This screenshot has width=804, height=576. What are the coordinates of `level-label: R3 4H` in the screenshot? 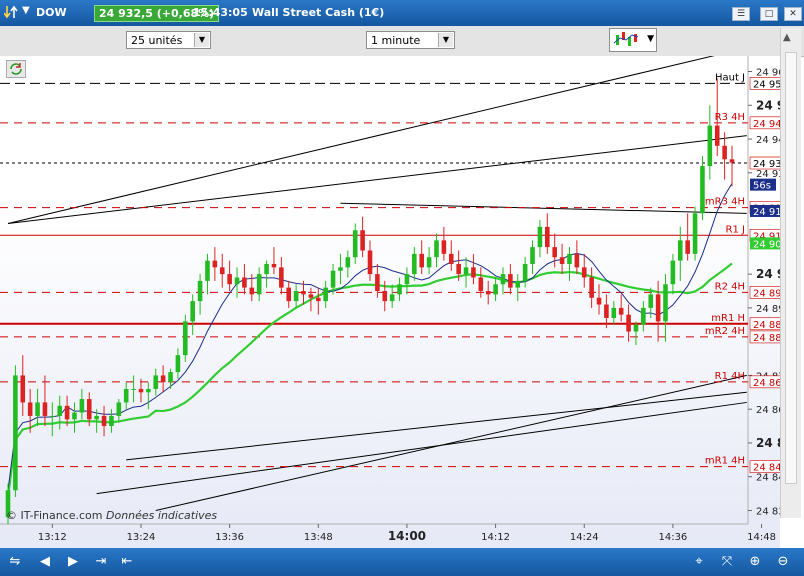 It's located at (730, 117).